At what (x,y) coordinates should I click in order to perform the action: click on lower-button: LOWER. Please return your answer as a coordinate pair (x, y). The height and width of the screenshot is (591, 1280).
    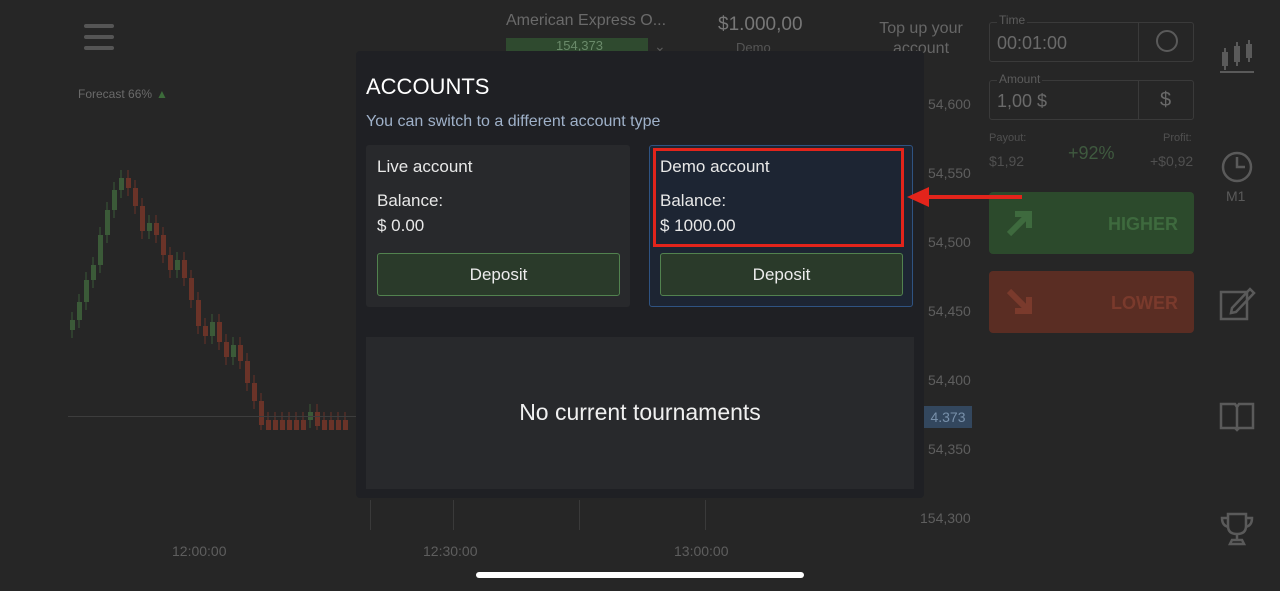
    Looking at the image, I should click on (1091, 302).